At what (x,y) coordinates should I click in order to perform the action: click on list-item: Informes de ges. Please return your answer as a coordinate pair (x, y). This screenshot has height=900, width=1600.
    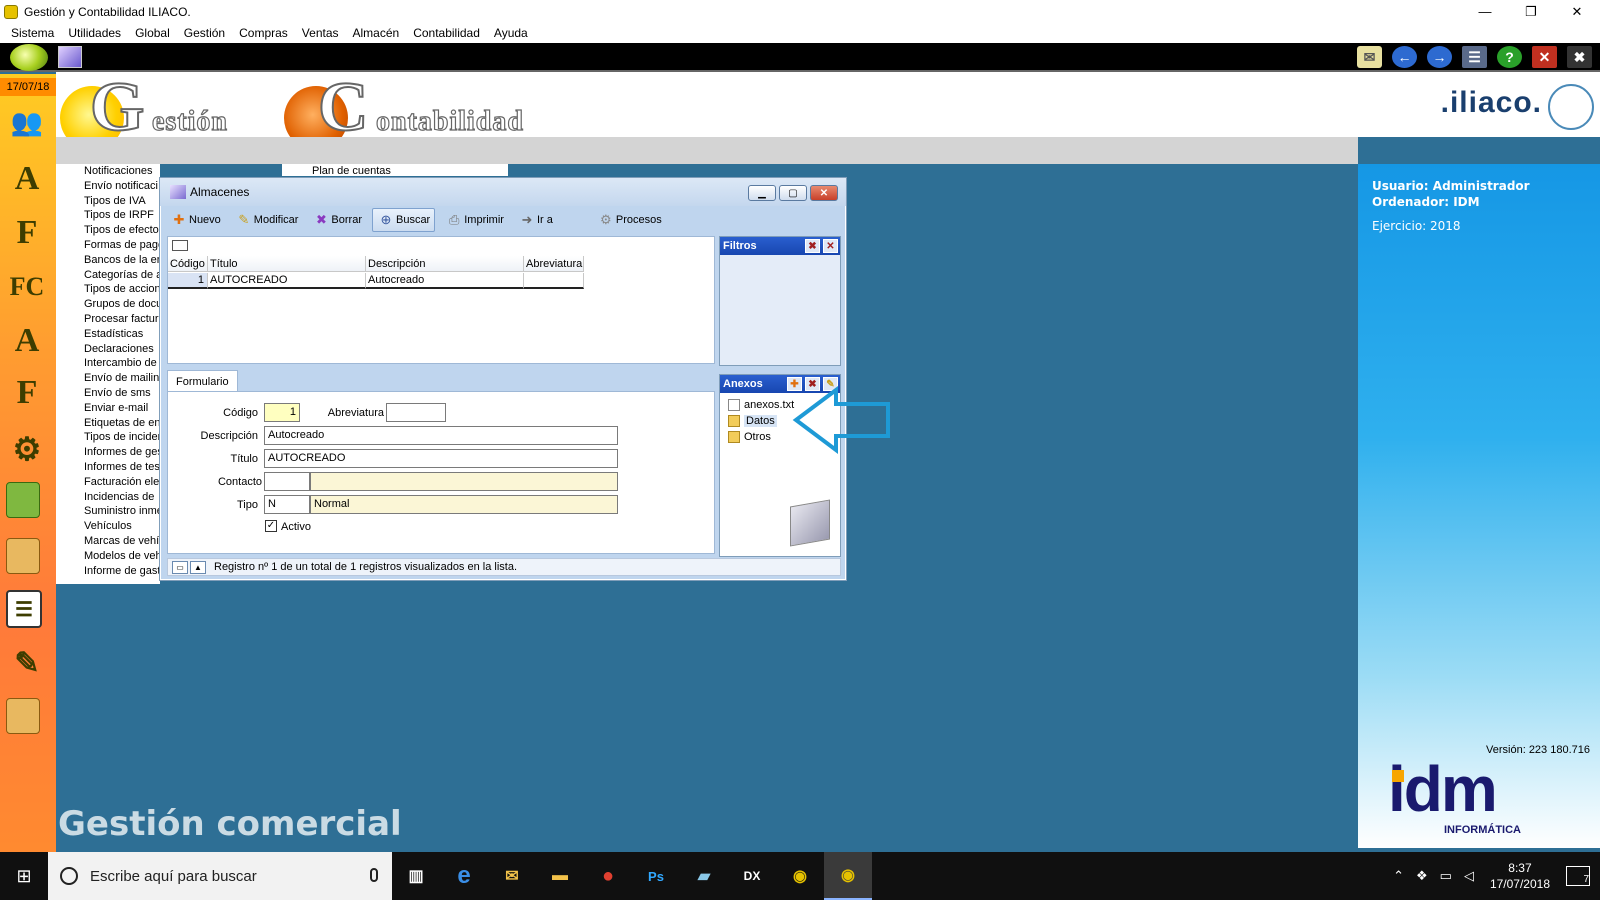
    Looking at the image, I should click on (108, 452).